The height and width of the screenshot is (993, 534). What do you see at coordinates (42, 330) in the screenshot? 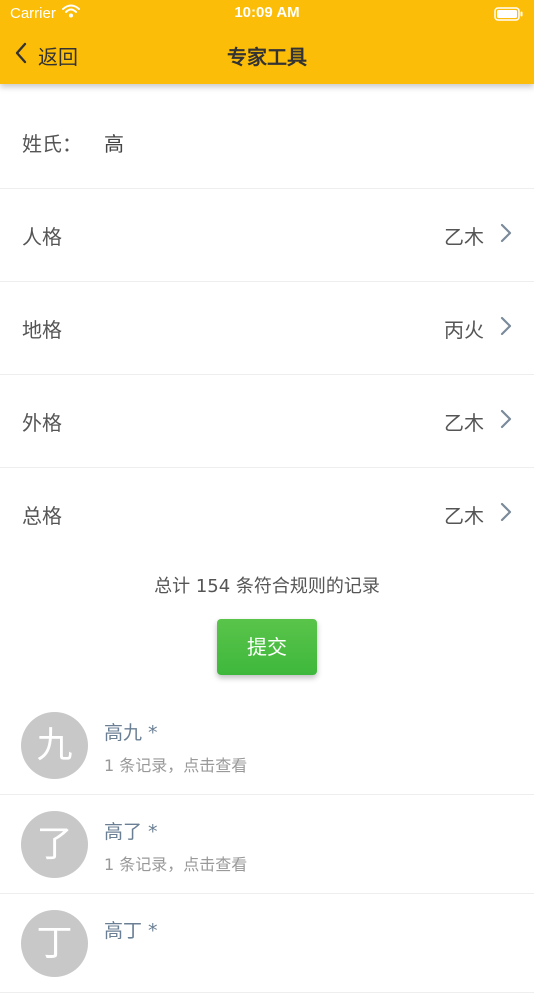
I see `dige-label: 地格` at bounding box center [42, 330].